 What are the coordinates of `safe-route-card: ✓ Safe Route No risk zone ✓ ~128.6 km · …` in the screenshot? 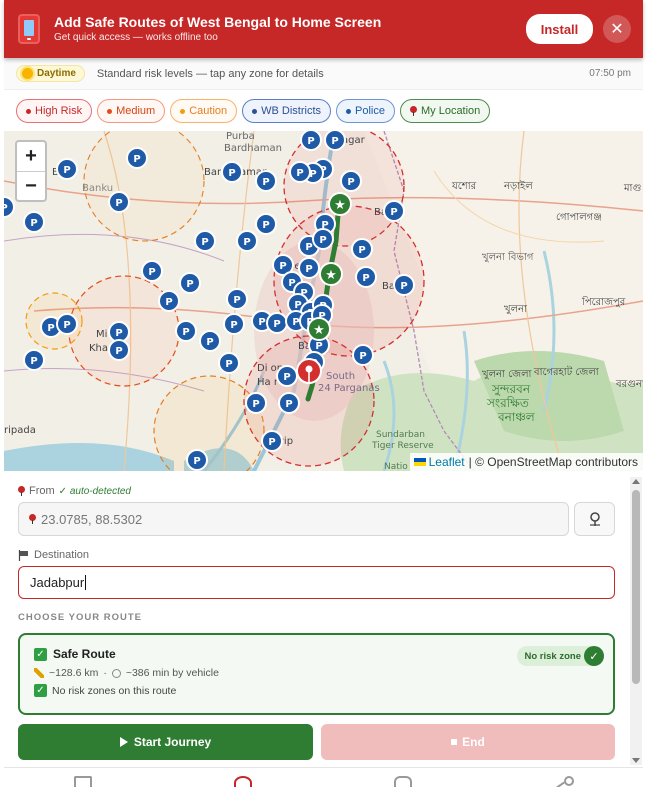 It's located at (316, 674).